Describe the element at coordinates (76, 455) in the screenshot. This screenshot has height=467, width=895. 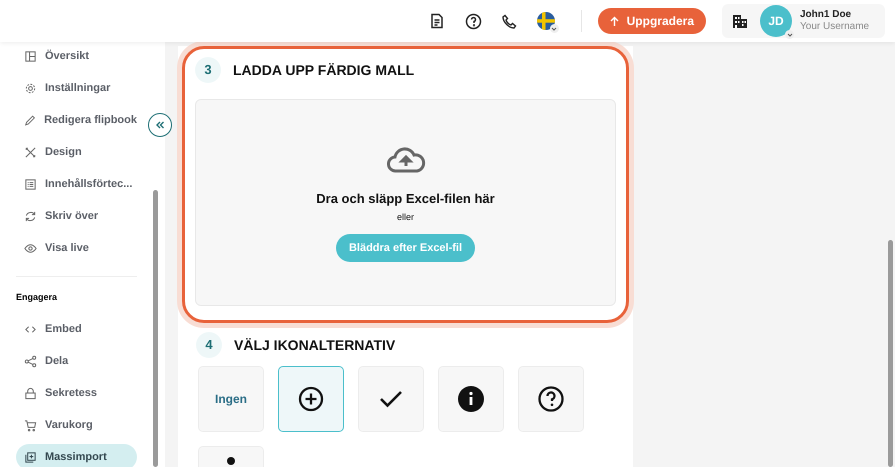
I see `sidebar-item: Massimport` at that location.